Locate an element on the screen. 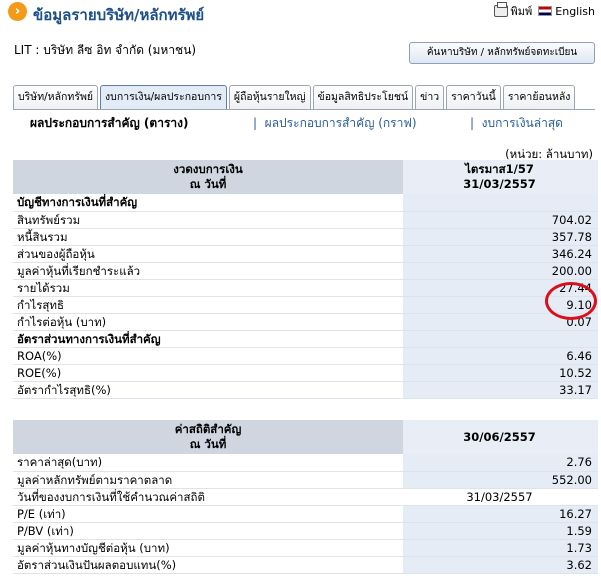  uk-flag-icon is located at coordinates (545, 11).